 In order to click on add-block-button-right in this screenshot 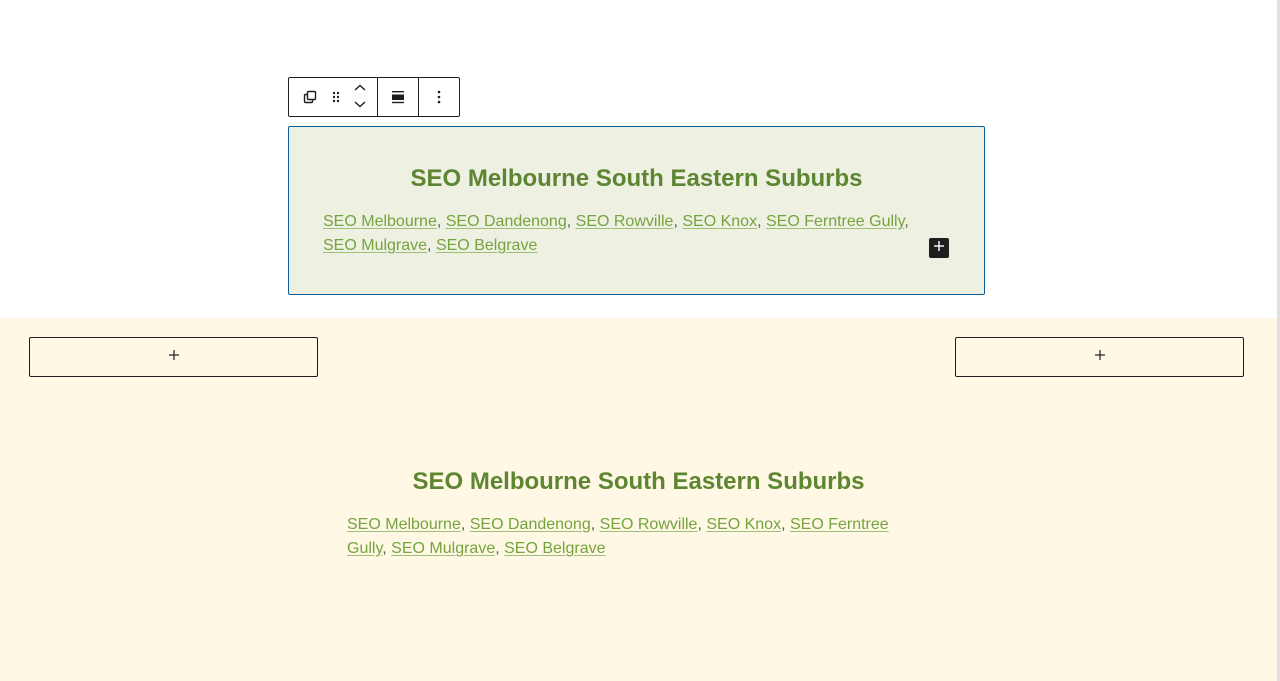, I will do `click(1099, 357)`.